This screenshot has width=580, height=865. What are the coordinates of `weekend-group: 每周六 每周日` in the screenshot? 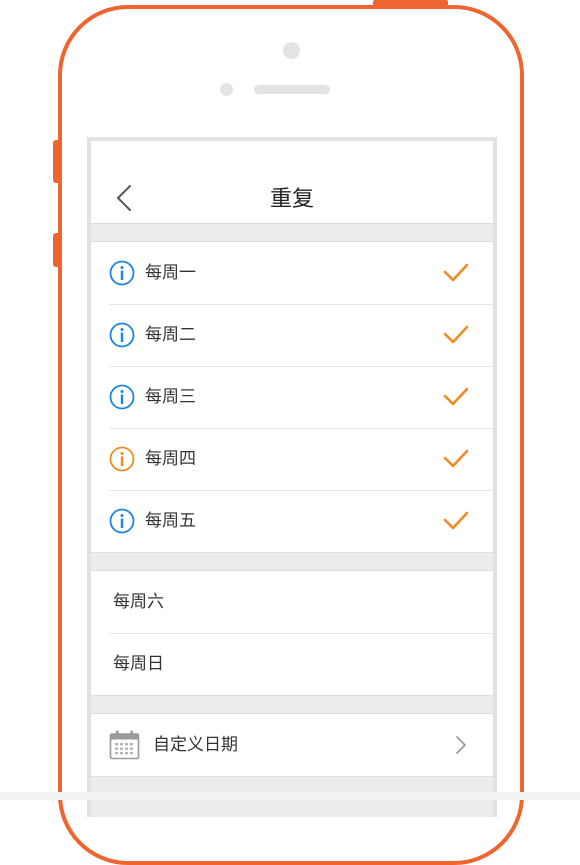 It's located at (292, 633).